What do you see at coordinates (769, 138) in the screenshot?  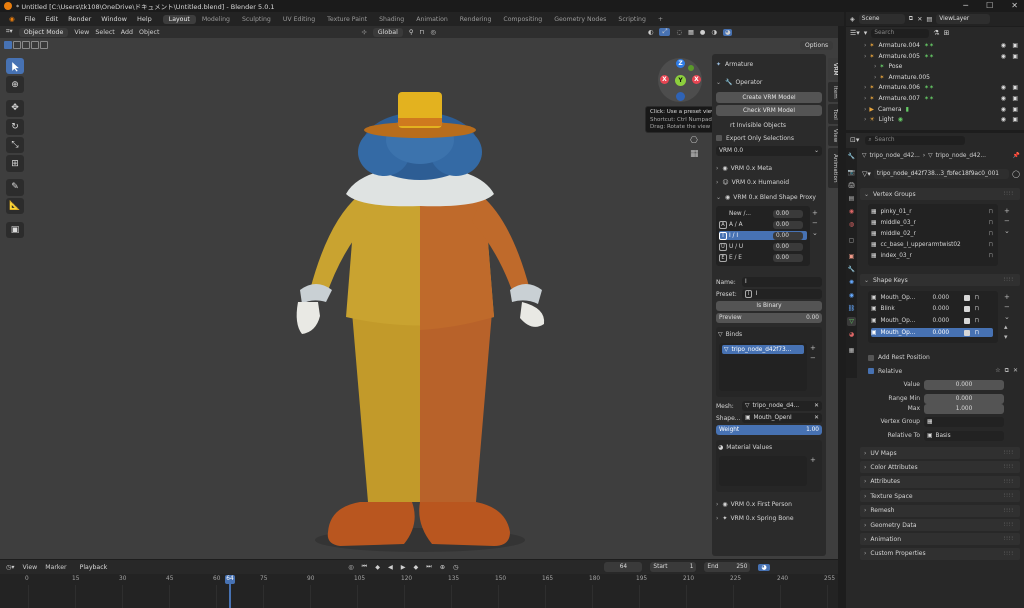 I see `export-selections-row: Export Only Selections` at bounding box center [769, 138].